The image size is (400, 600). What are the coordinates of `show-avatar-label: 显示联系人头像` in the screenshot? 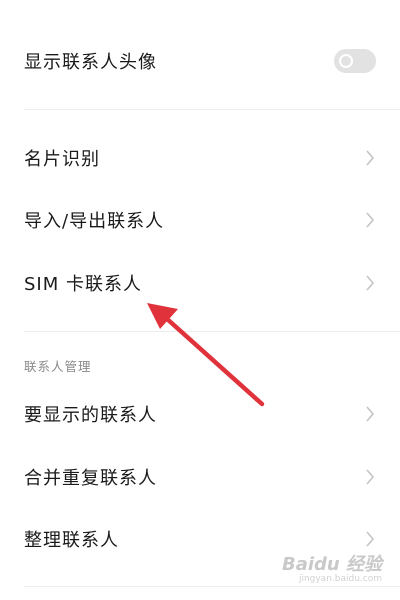 It's located at (90, 62).